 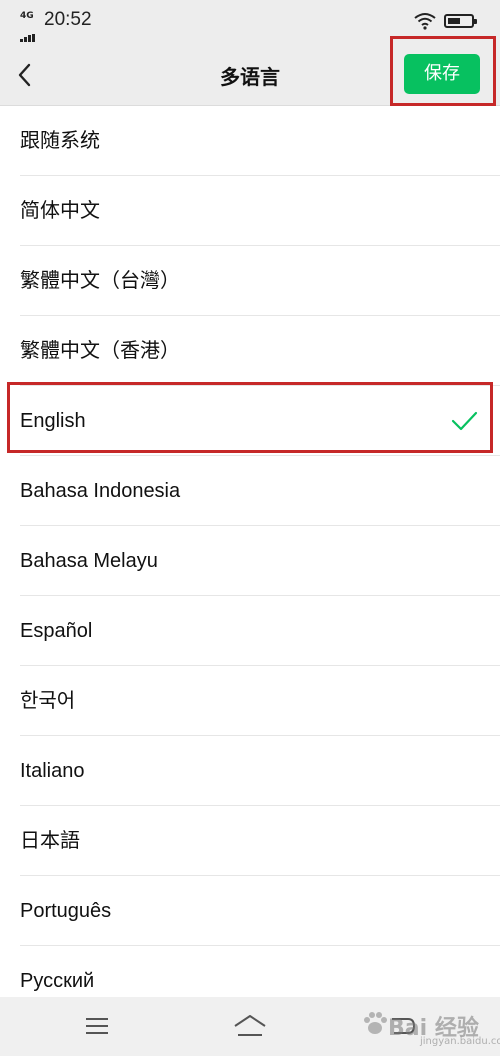 I want to click on language-label: Italiano, so click(x=52, y=771).